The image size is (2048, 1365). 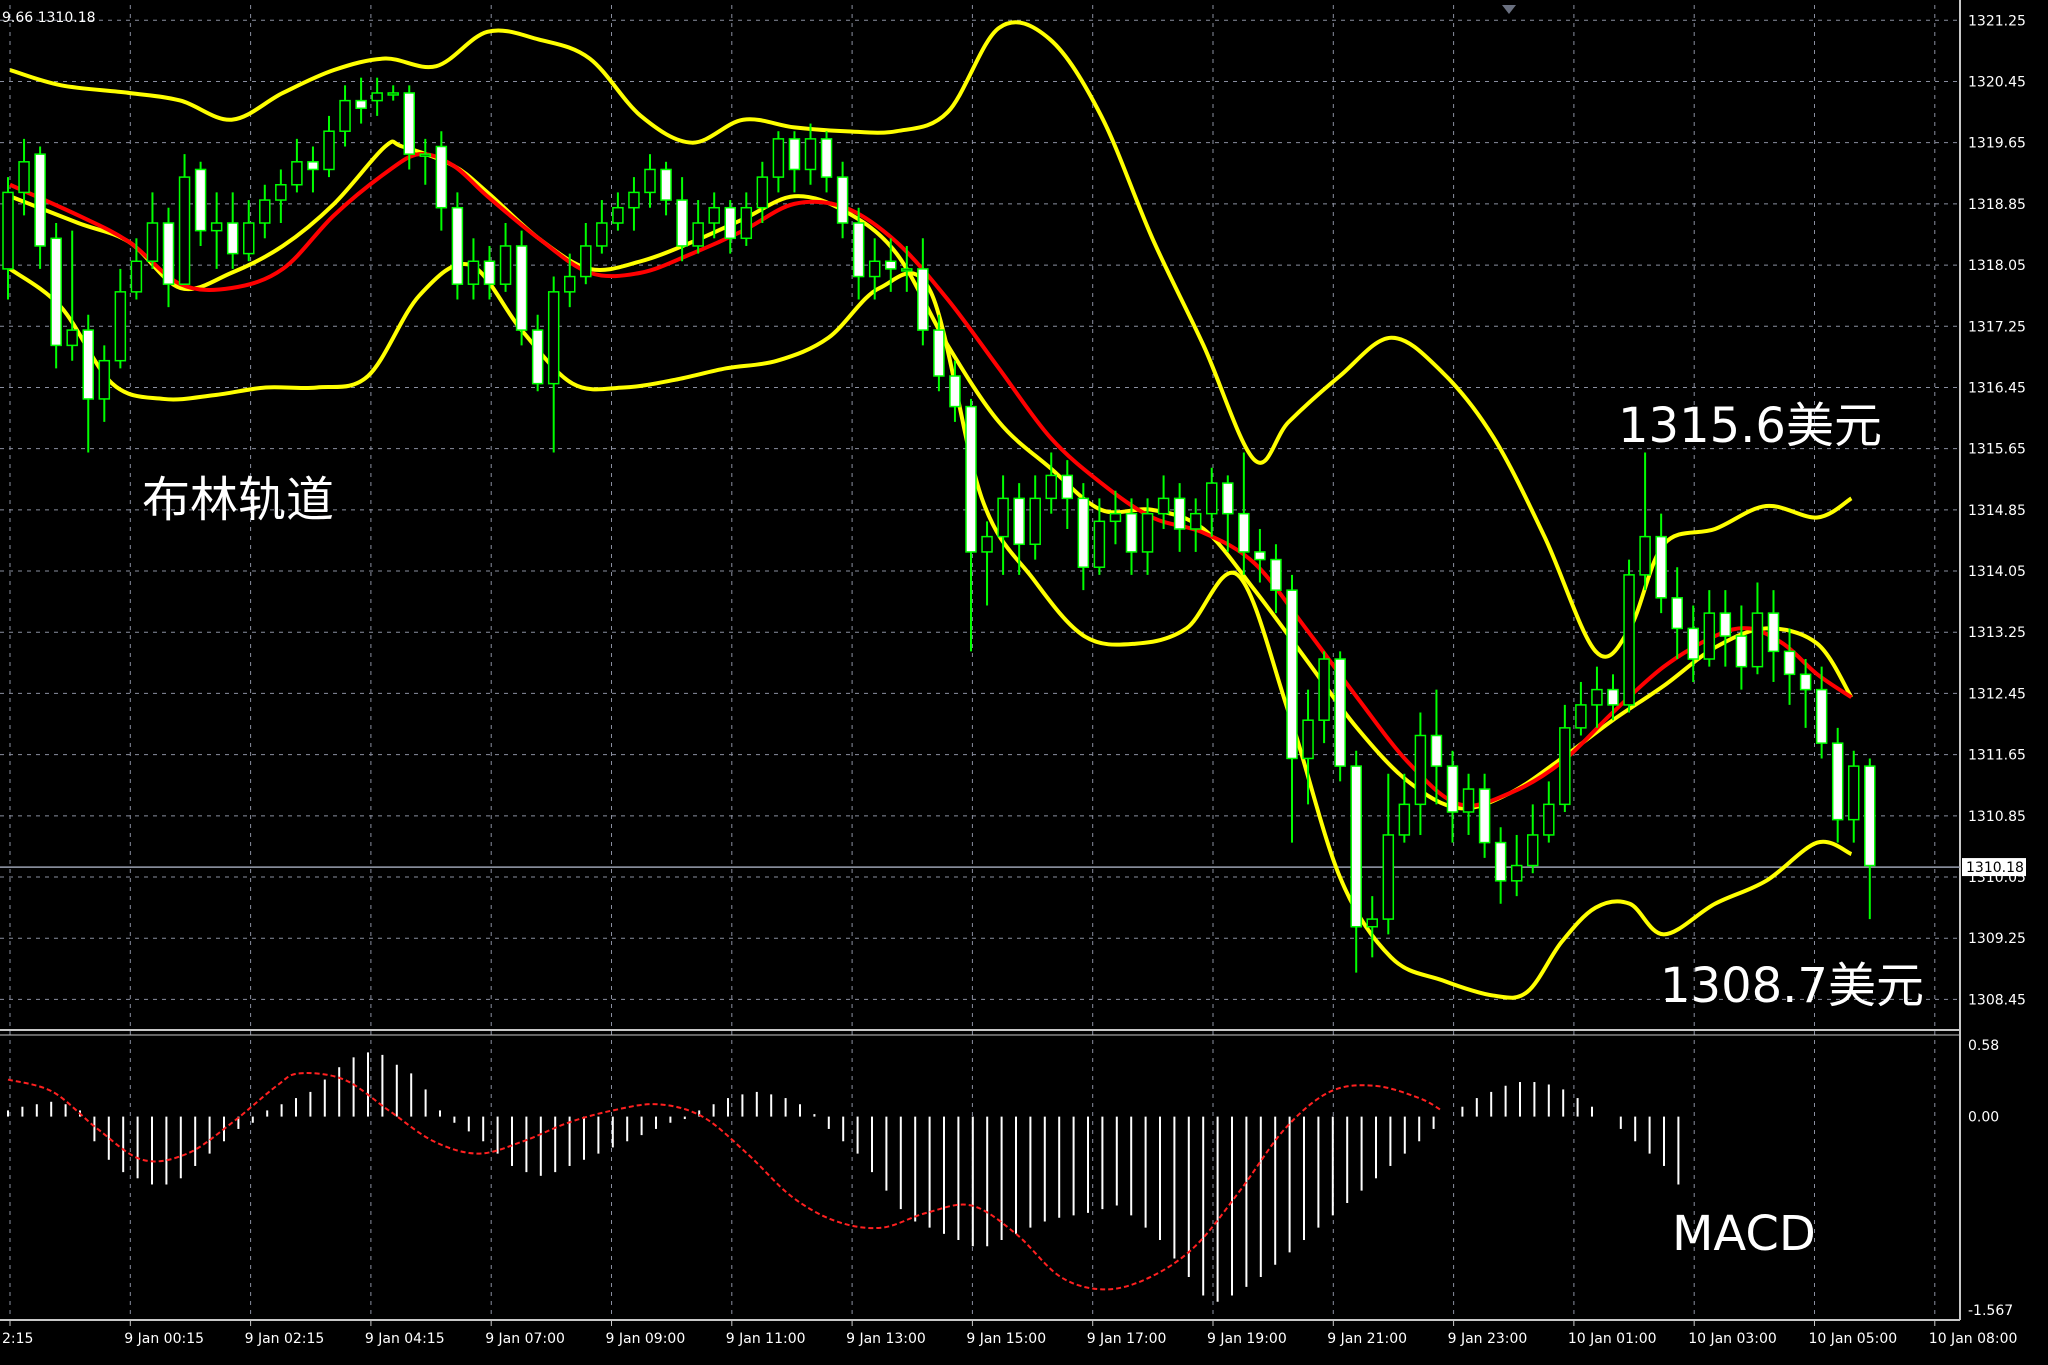 What do you see at coordinates (646, 1339) in the screenshot?
I see `time-tick-label: 9 Jan 09:00` at bounding box center [646, 1339].